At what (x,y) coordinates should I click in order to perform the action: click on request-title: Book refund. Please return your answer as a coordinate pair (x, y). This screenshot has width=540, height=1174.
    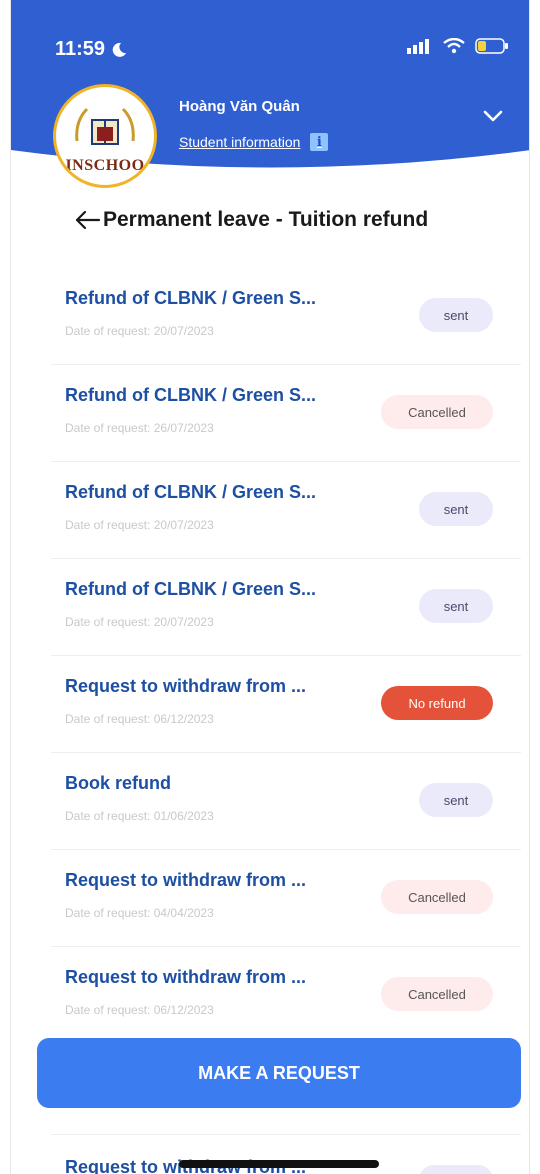
    Looking at the image, I should click on (118, 783).